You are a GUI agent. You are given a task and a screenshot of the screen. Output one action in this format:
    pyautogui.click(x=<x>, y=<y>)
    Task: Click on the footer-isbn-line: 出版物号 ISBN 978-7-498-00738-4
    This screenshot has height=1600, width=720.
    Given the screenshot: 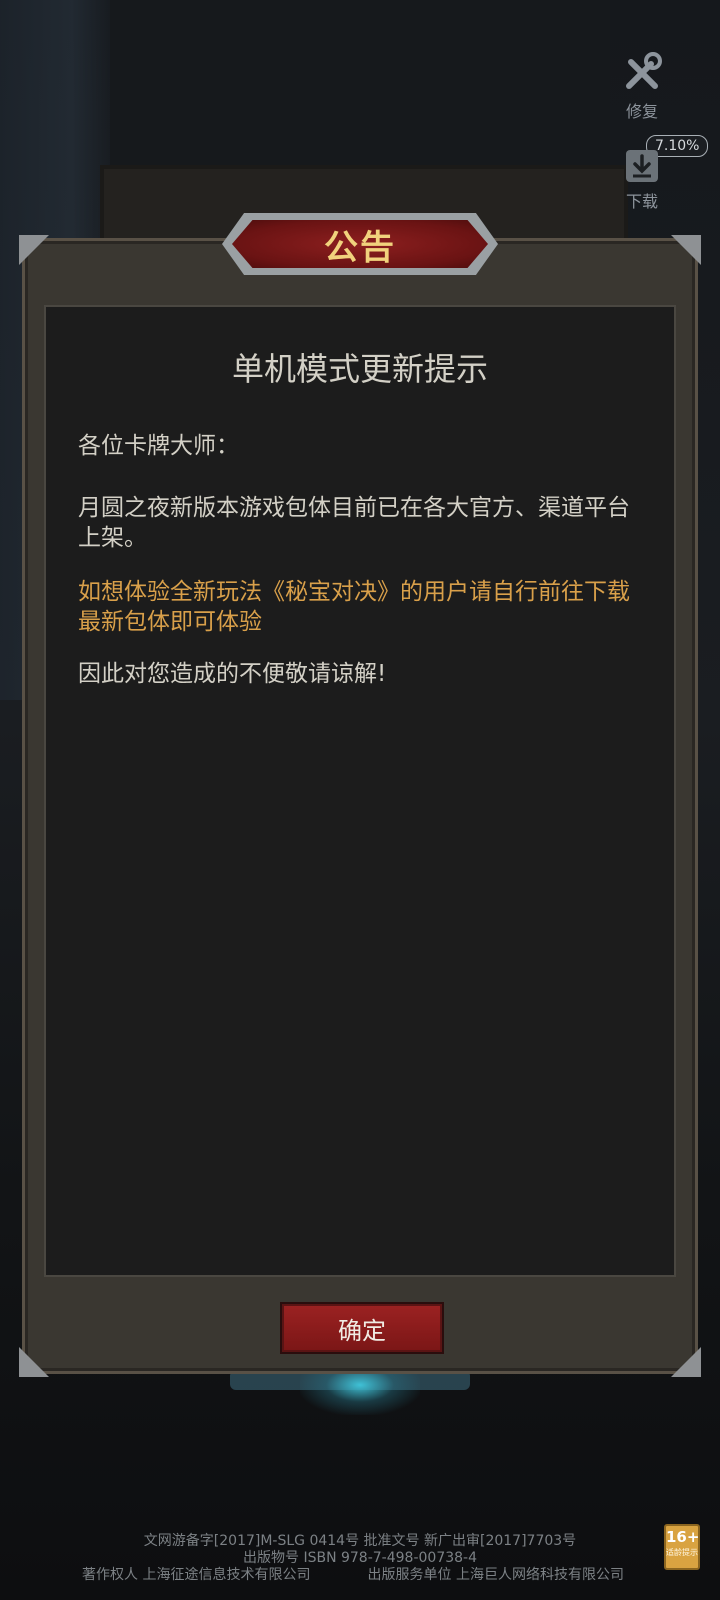 What is the action you would take?
    pyautogui.click(x=360, y=1558)
    